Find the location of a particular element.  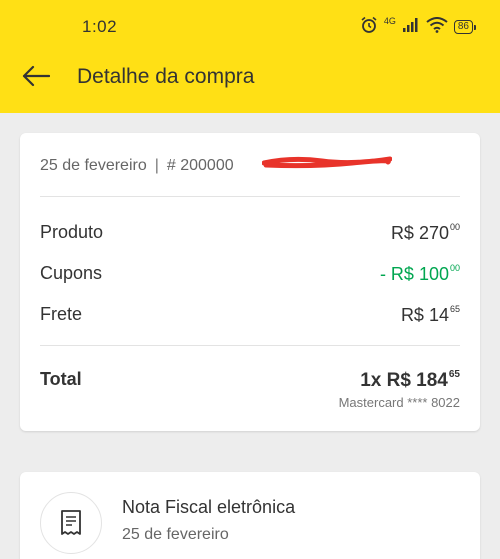

row-value-produto: R$ 27000 is located at coordinates (425, 233).